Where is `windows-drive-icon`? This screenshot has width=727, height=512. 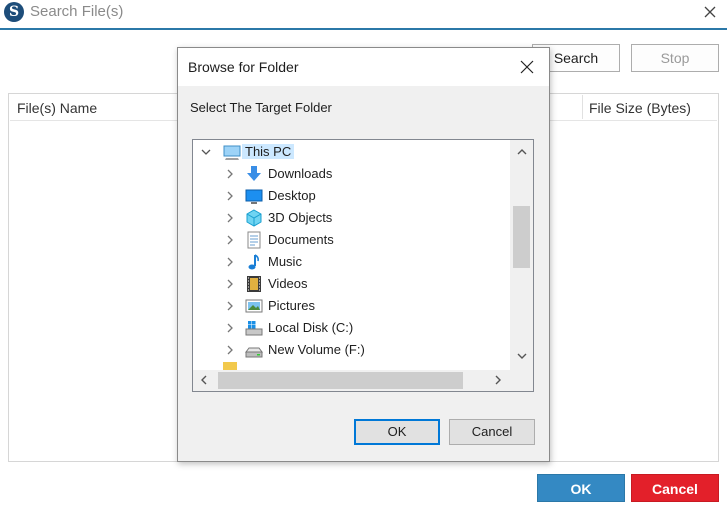 windows-drive-icon is located at coordinates (254, 328).